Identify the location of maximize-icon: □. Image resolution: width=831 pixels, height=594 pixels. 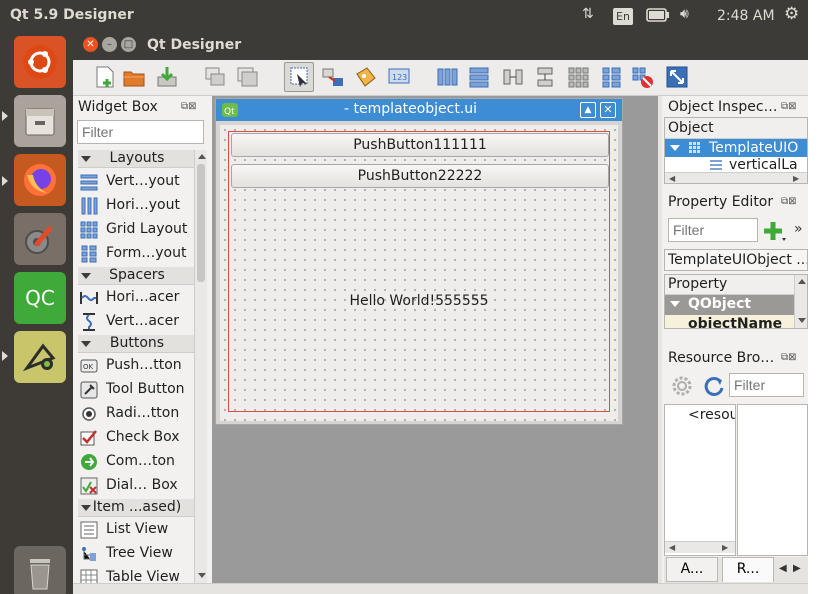
(128, 44).